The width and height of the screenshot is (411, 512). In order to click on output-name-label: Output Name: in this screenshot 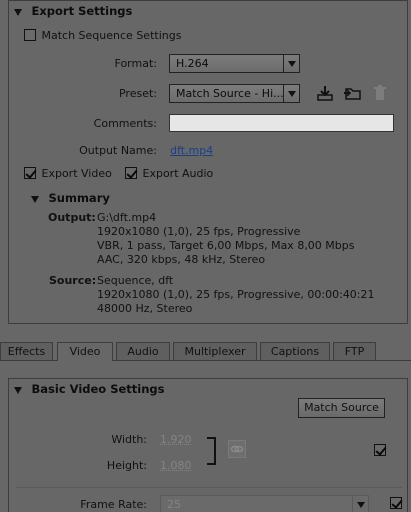, I will do `click(108, 150)`.